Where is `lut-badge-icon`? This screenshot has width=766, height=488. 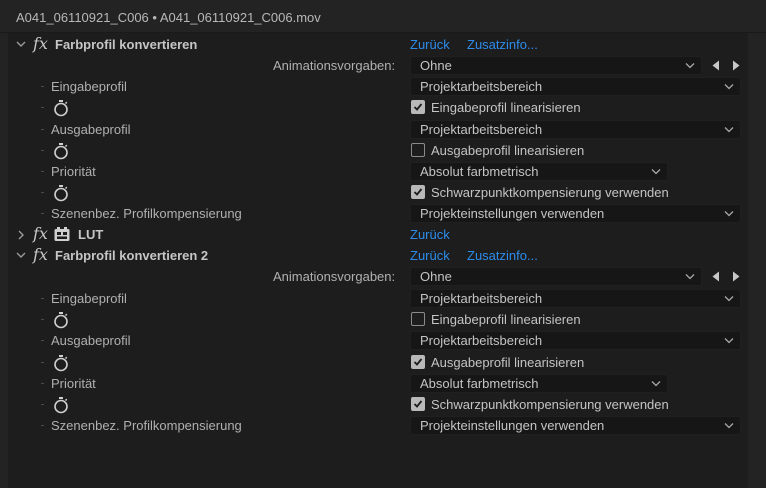 lut-badge-icon is located at coordinates (62, 234).